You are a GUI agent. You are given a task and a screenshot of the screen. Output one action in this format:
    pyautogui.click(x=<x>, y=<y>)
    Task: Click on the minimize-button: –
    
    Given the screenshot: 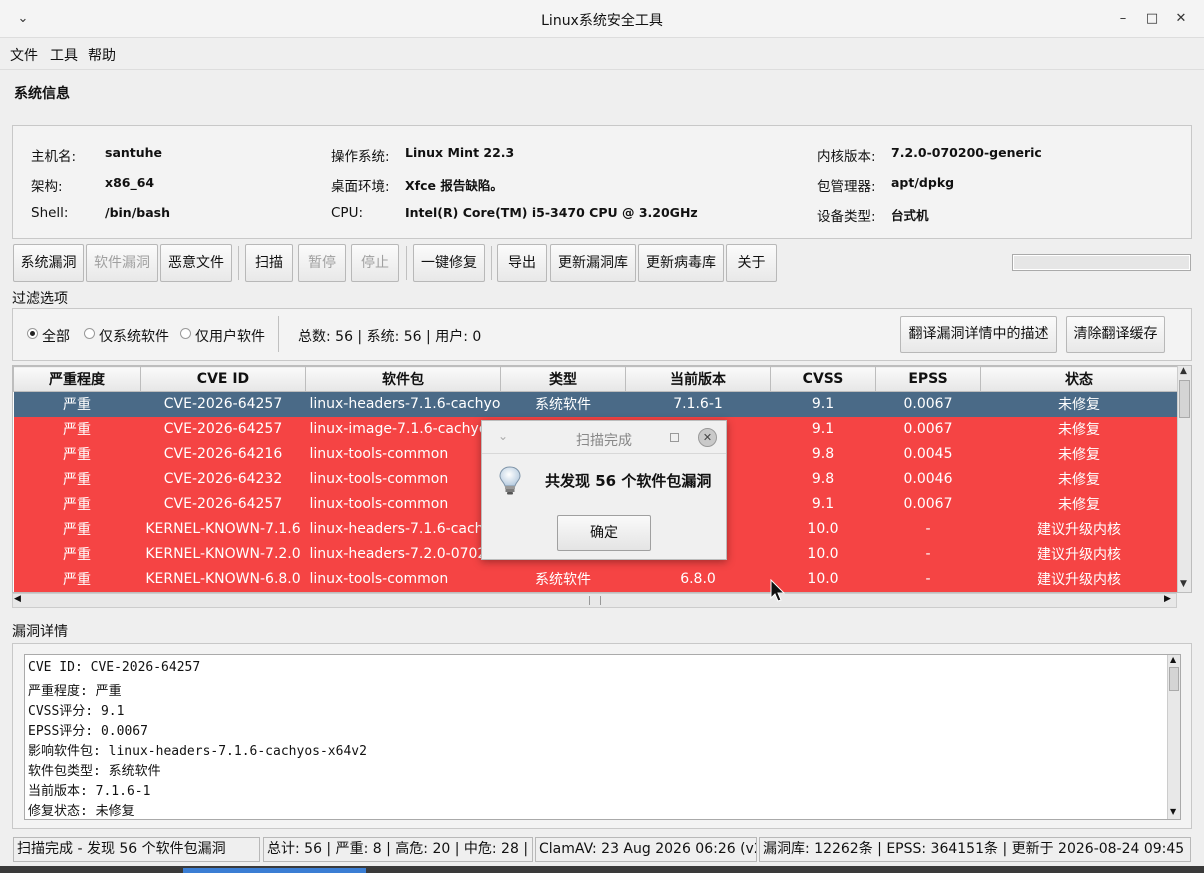 What is the action you would take?
    pyautogui.click(x=1123, y=19)
    